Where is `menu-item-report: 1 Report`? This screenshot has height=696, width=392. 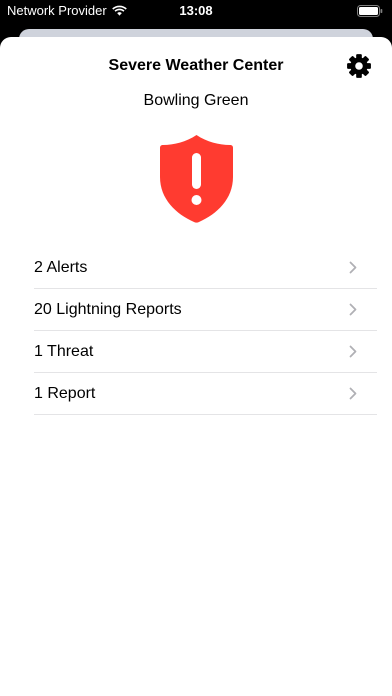 menu-item-report: 1 Report is located at coordinates (205, 394).